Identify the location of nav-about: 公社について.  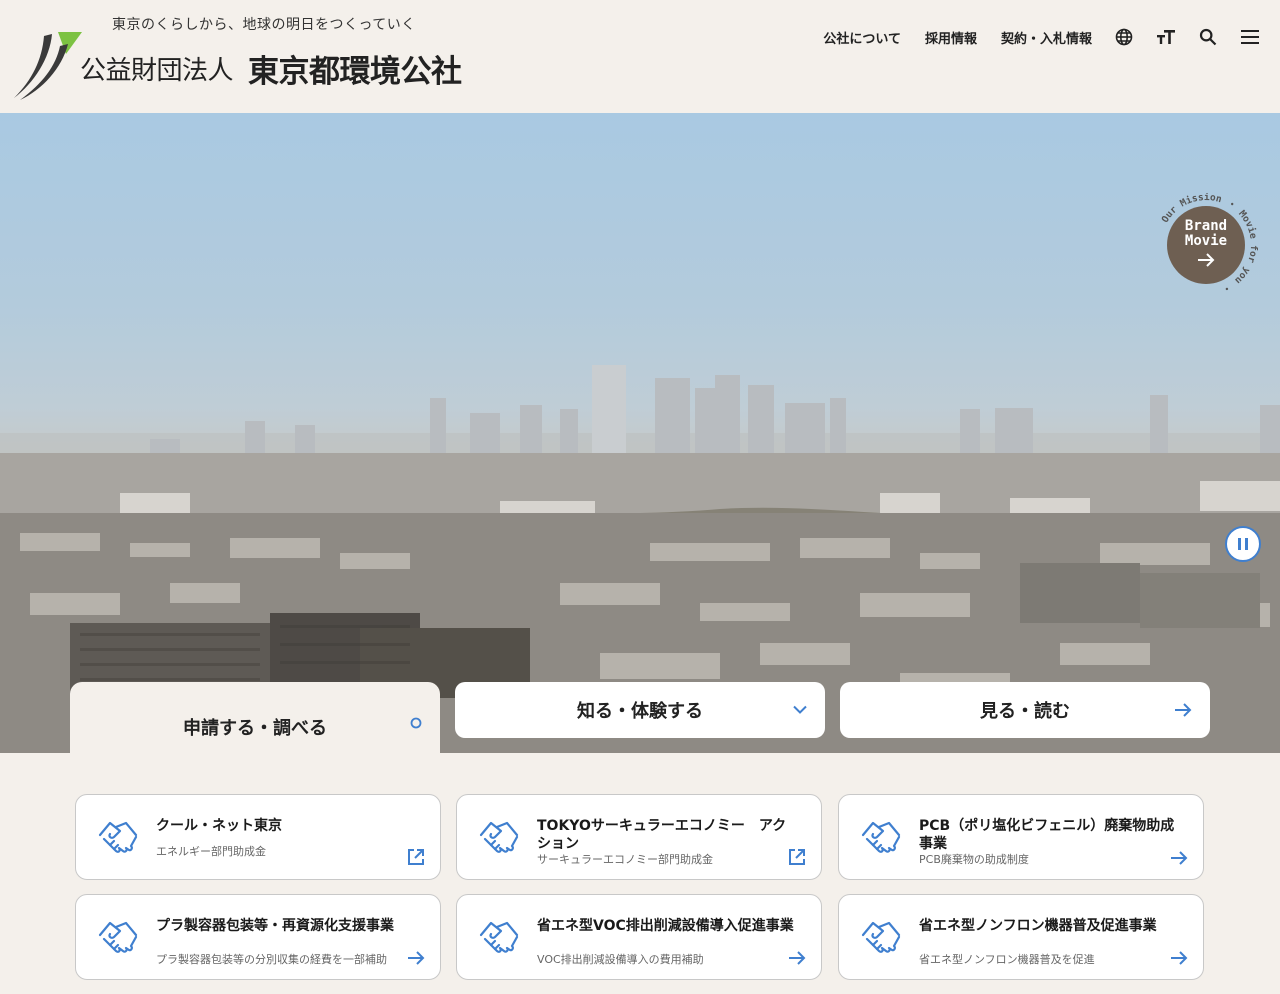
(862, 37).